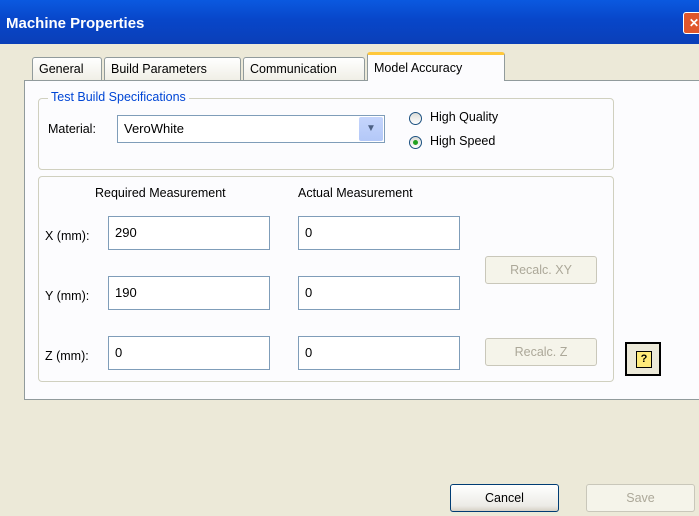 The width and height of the screenshot is (699, 516). I want to click on window-title: Machine Properties, so click(75, 23).